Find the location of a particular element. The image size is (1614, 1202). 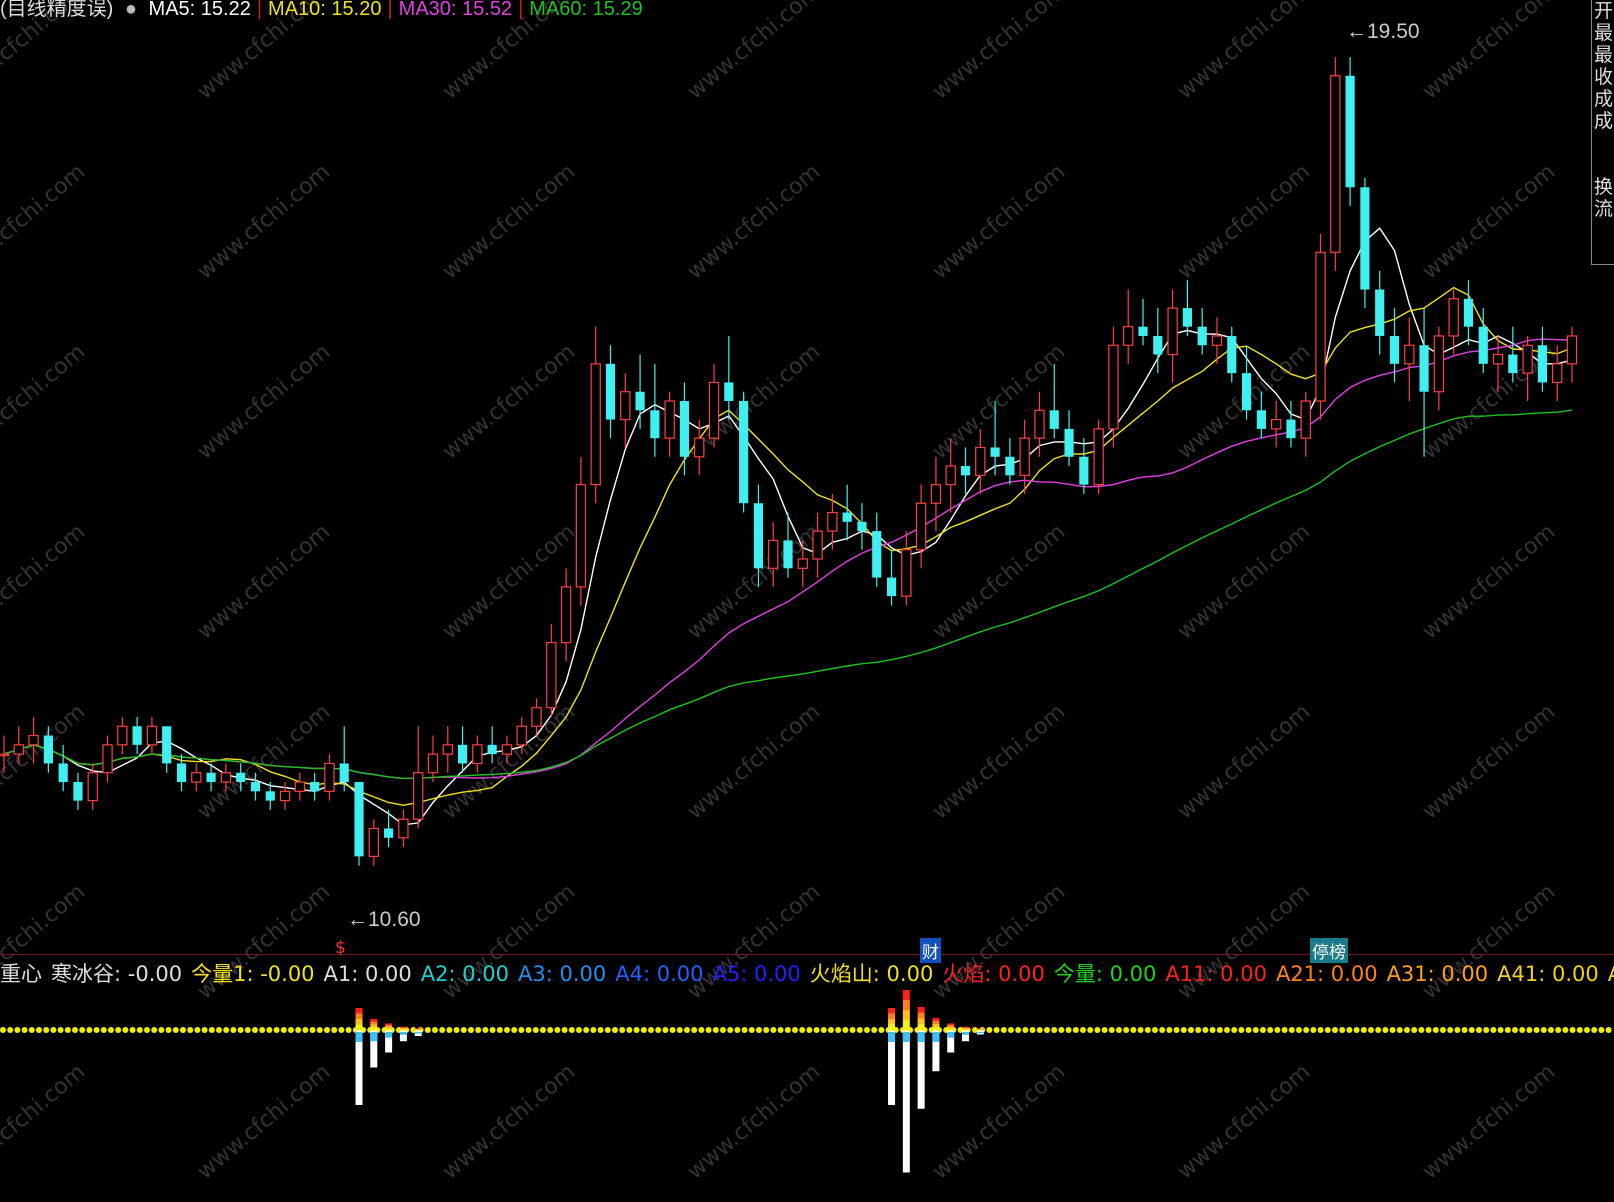

event-marker-0: $ is located at coordinates (340, 948).